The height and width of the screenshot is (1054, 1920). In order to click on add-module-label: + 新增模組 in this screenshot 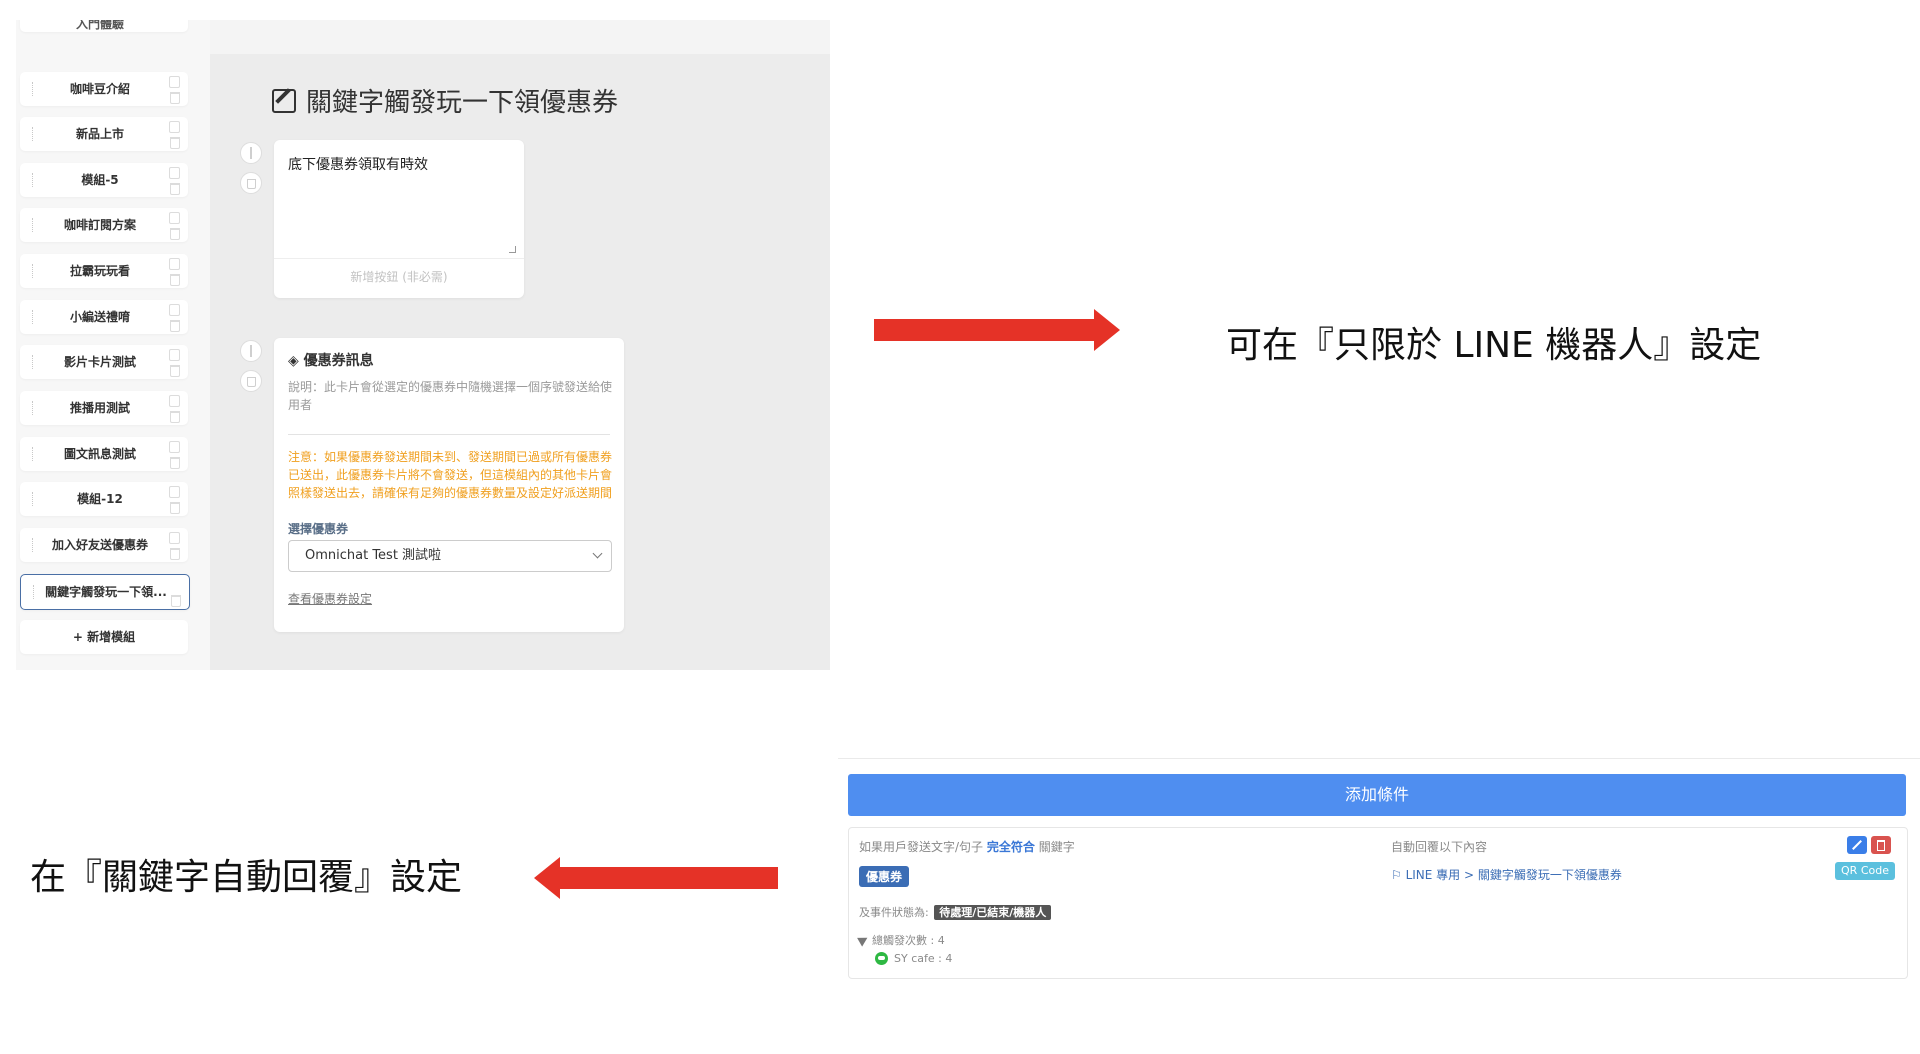, I will do `click(104, 637)`.